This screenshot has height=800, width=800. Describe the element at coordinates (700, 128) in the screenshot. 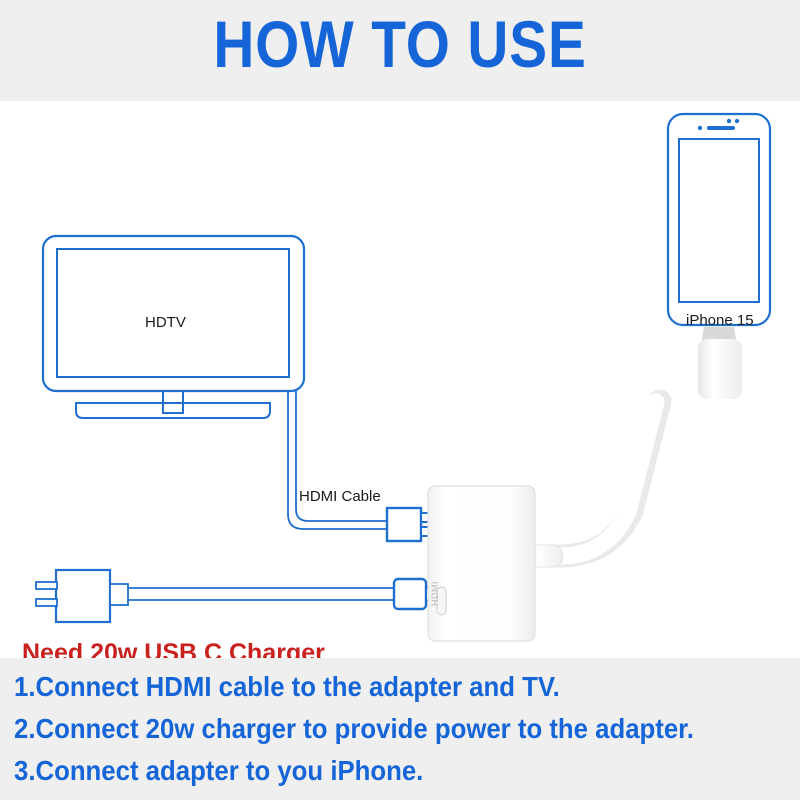

I see `iphone-camera-icon` at that location.